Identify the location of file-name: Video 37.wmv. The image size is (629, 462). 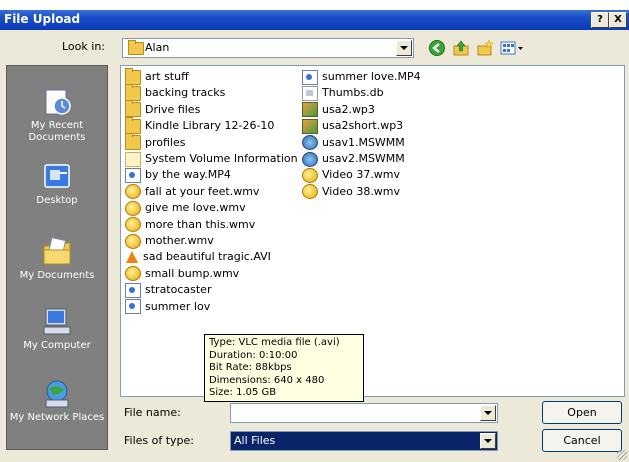
(361, 175).